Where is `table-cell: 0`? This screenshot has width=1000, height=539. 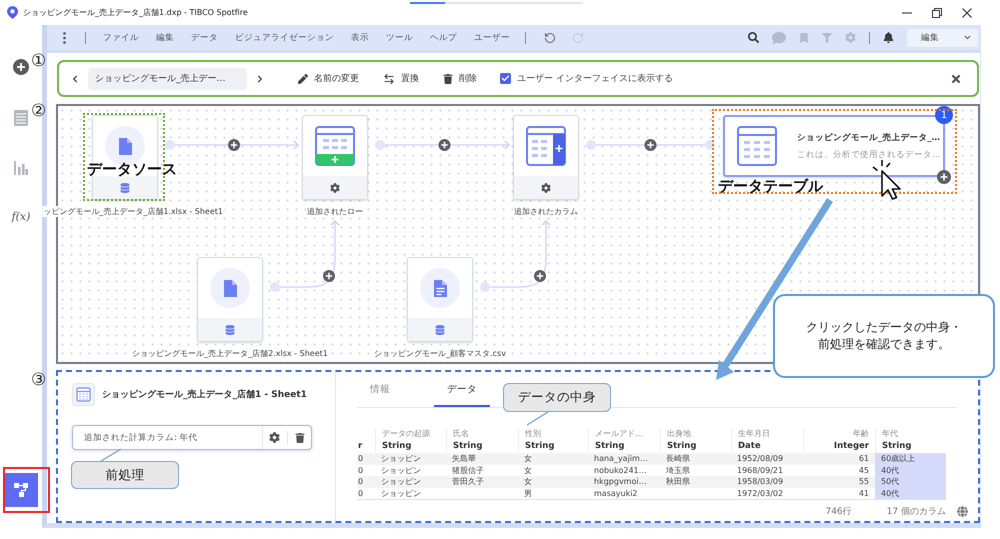
table-cell: 0 is located at coordinates (366, 458).